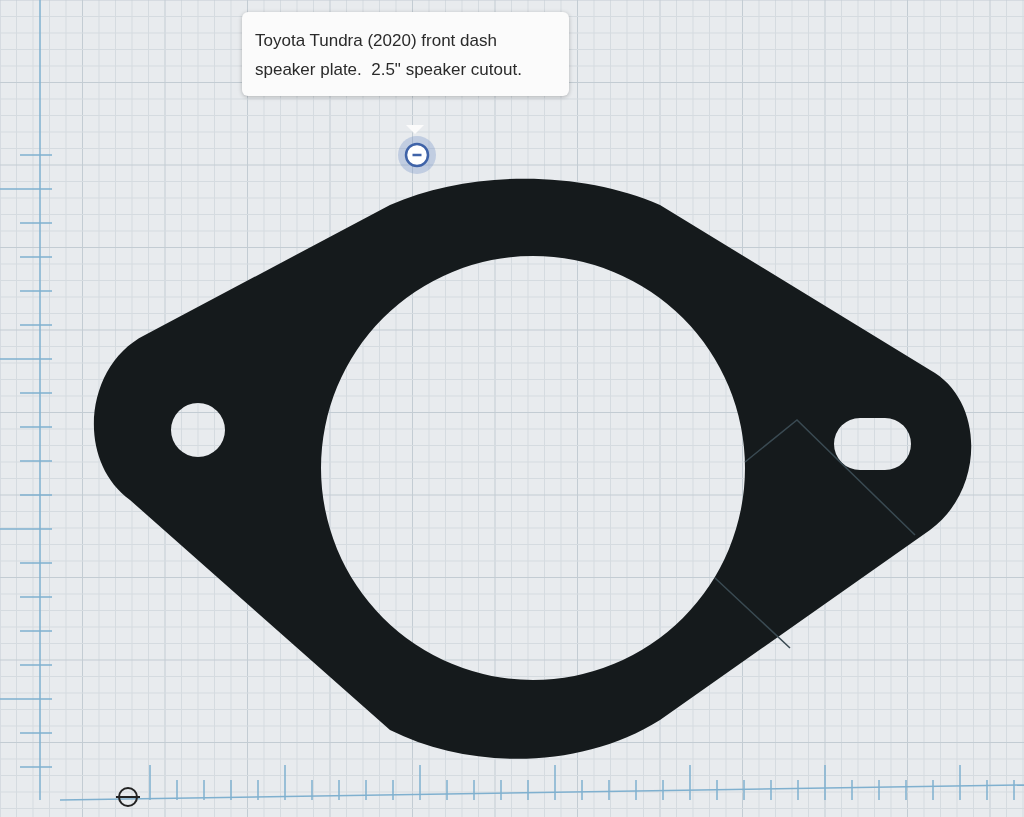 The width and height of the screenshot is (1024, 817). I want to click on minus-icon, so click(417, 155).